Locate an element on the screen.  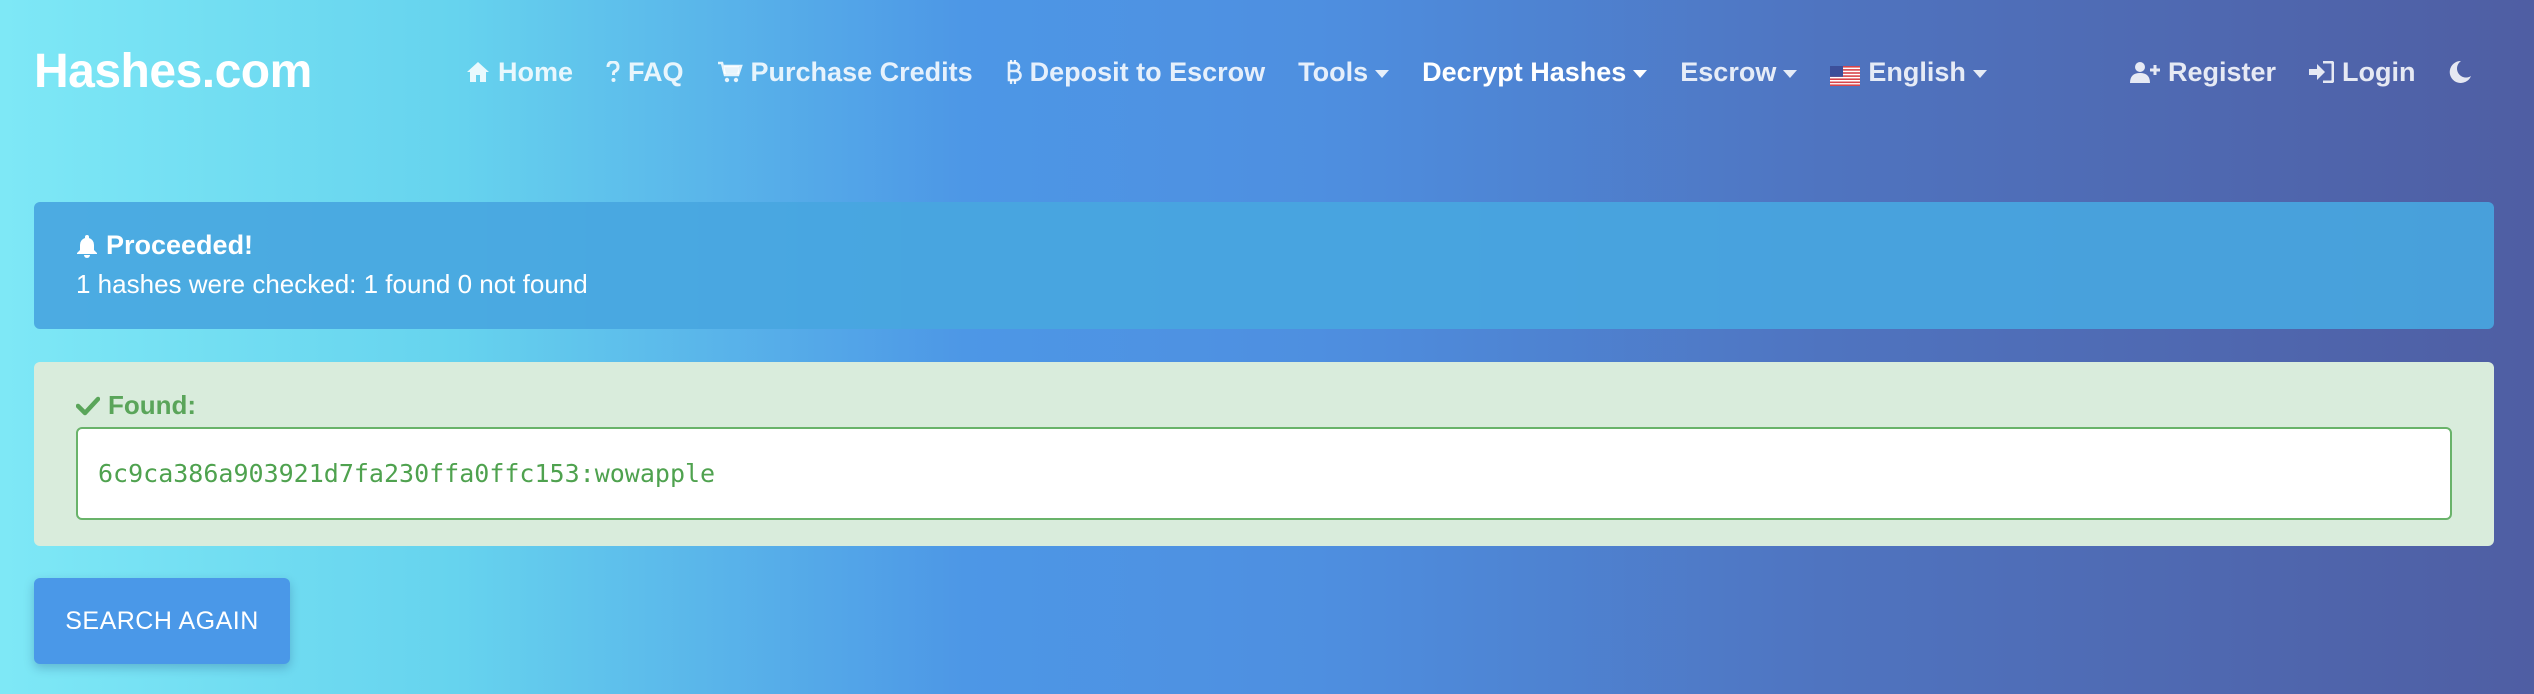
moon-icon is located at coordinates (2460, 72).